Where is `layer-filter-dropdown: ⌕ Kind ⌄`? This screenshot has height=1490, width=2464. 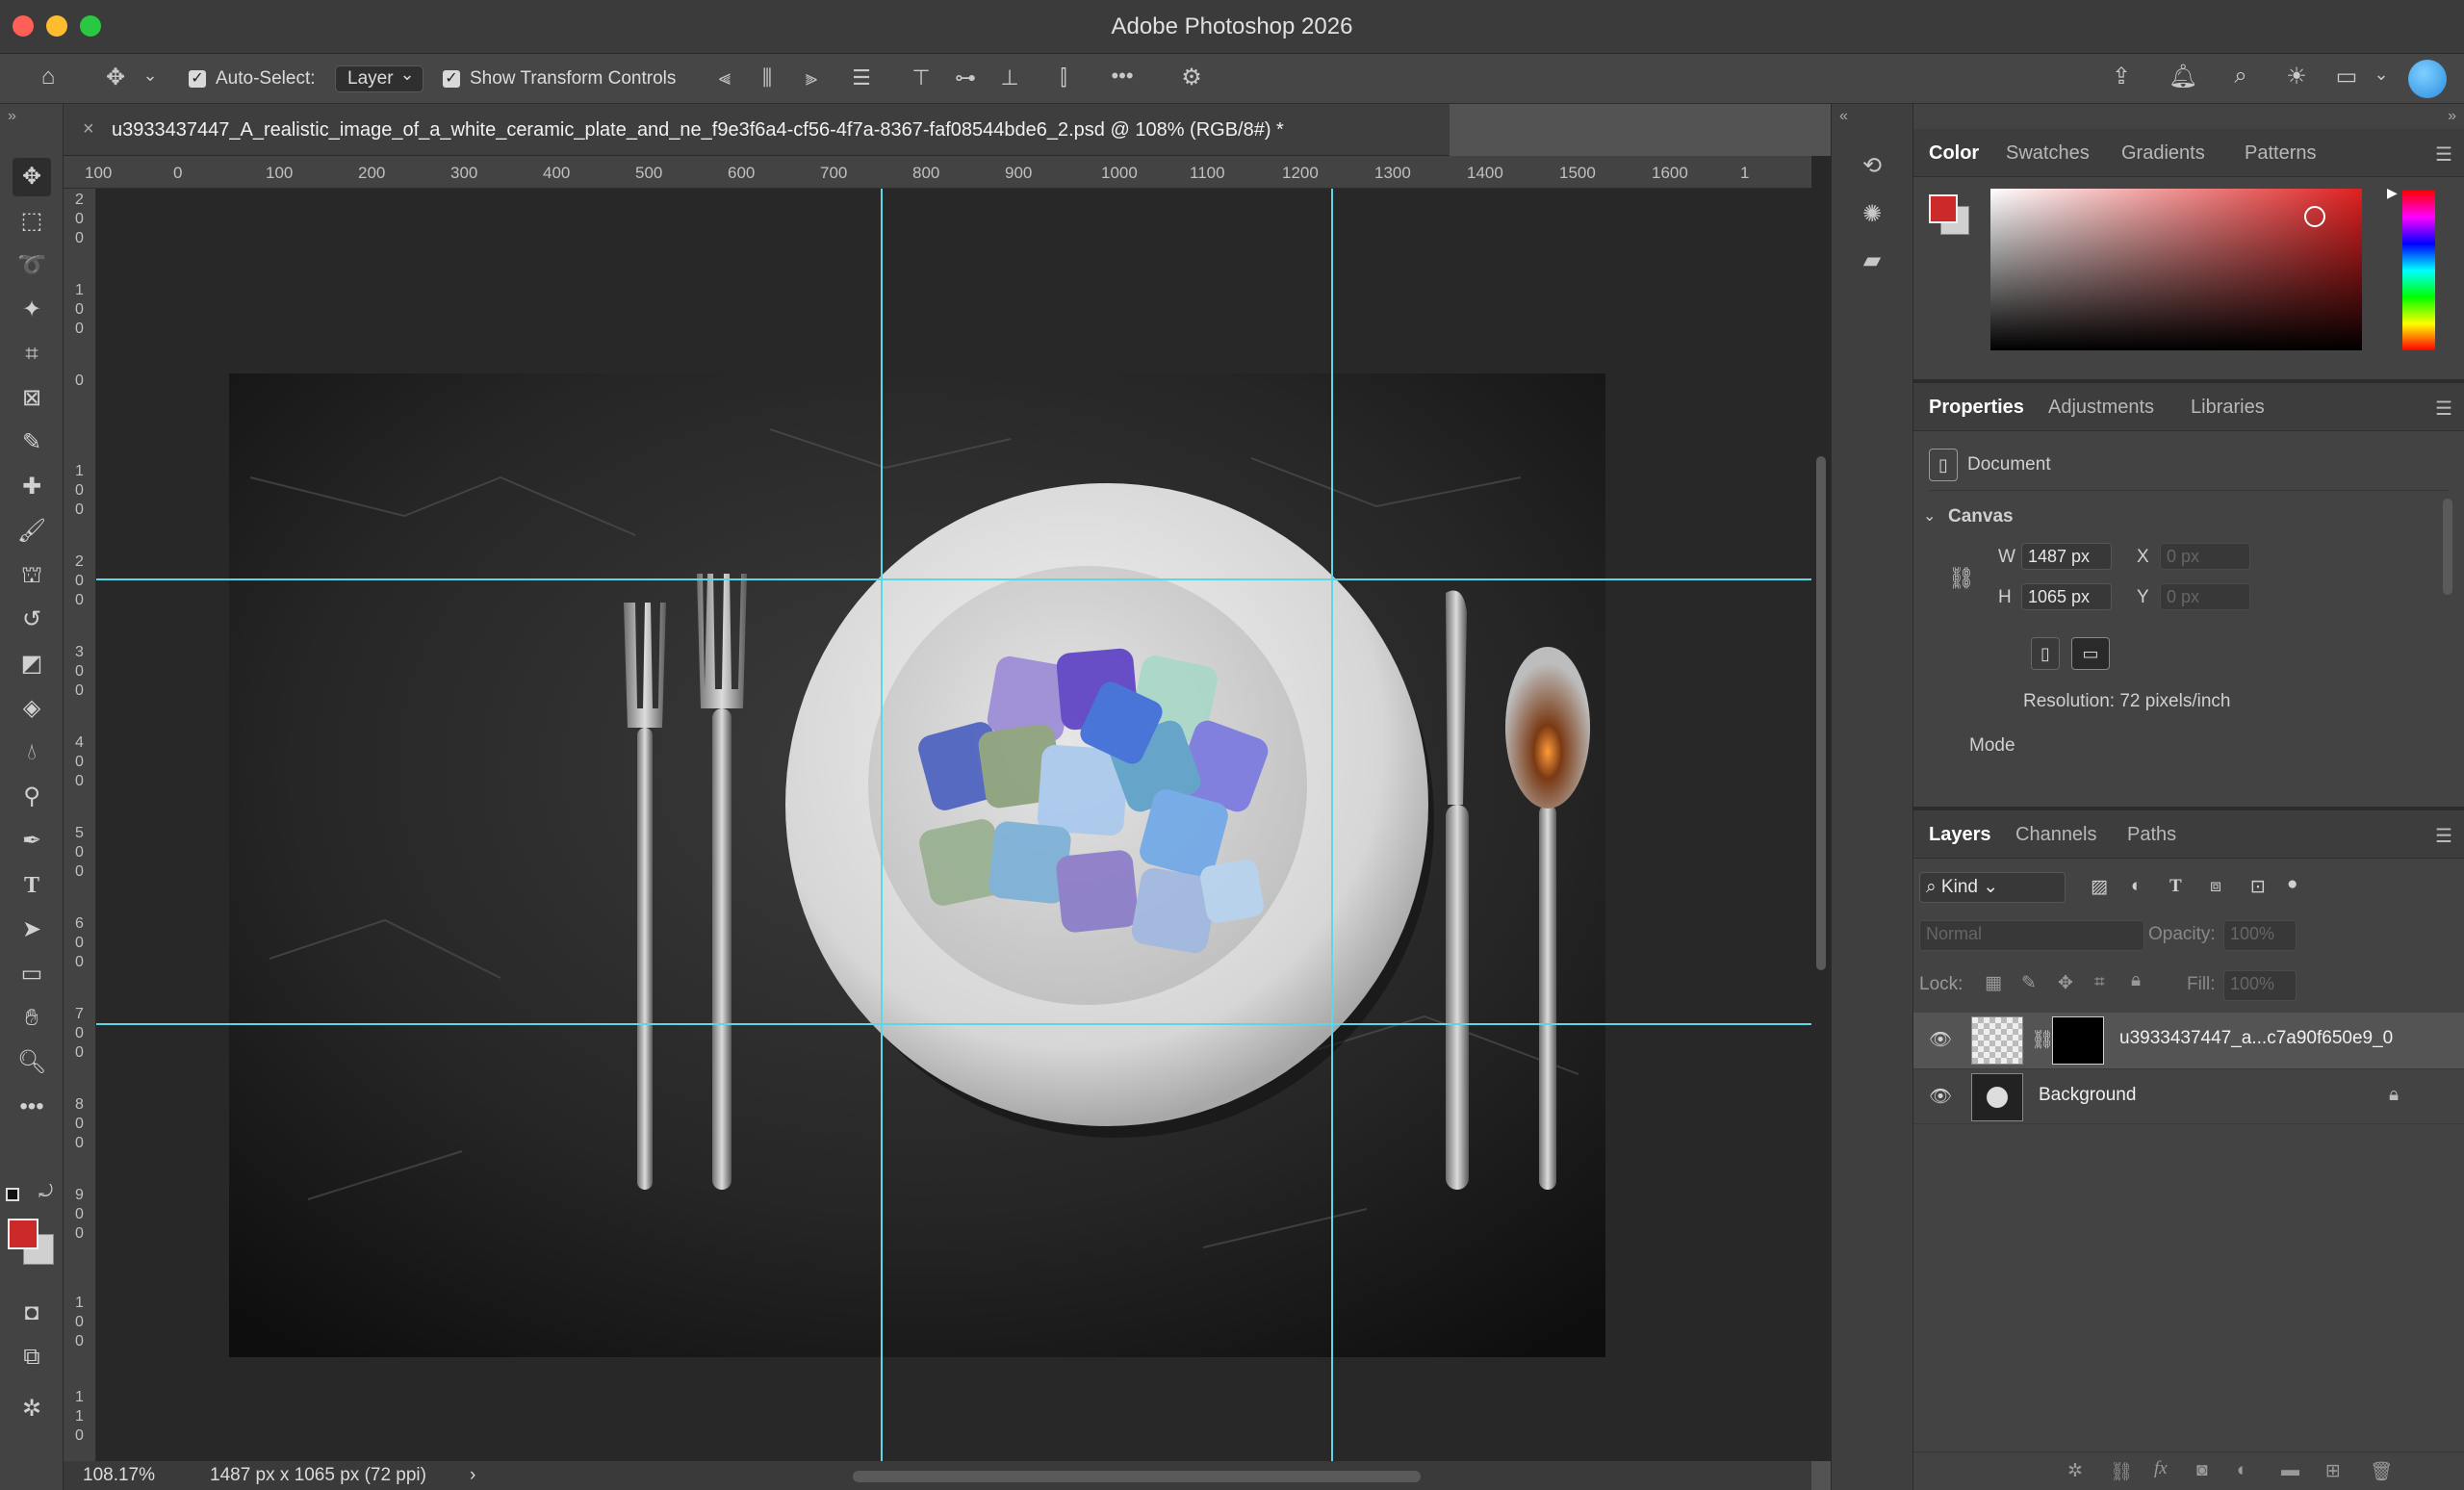 layer-filter-dropdown: ⌕ Kind ⌄ is located at coordinates (1992, 887).